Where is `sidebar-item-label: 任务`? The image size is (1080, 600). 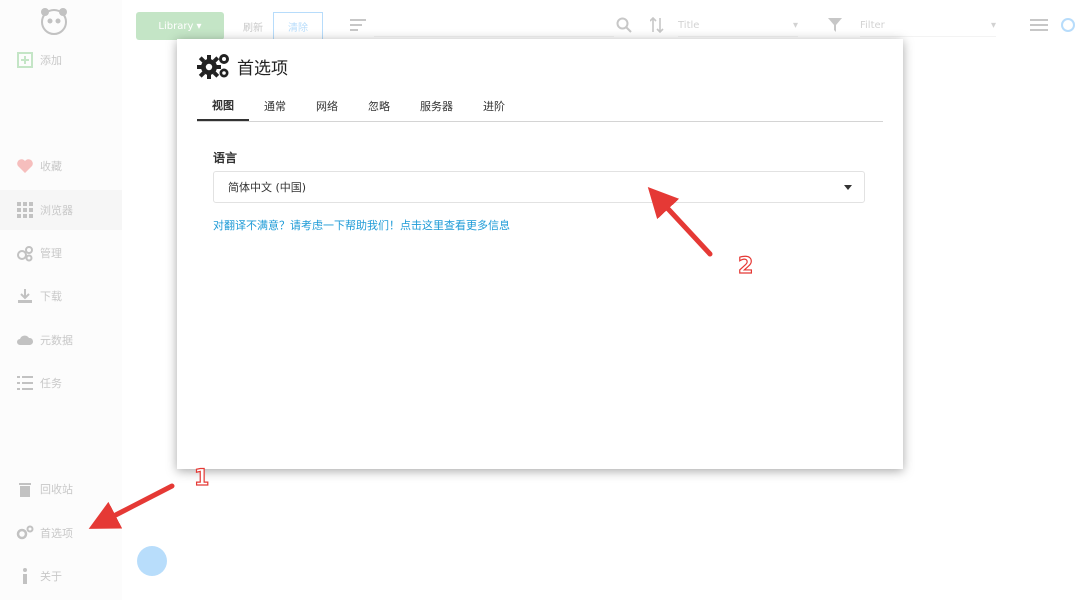 sidebar-item-label: 任务 is located at coordinates (51, 383).